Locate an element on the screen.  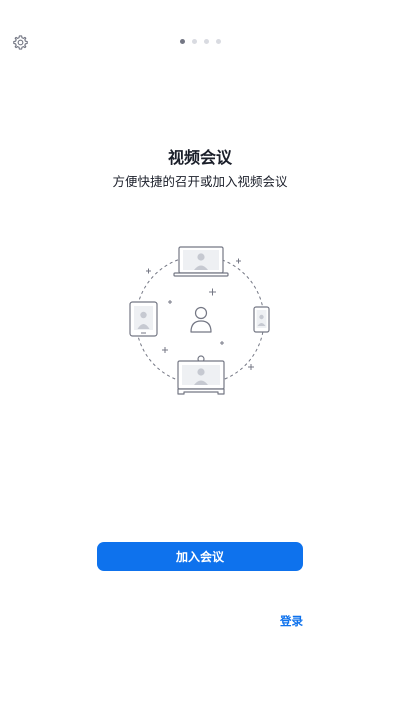
video-meeting-devices-illustration is located at coordinates (199, 320).